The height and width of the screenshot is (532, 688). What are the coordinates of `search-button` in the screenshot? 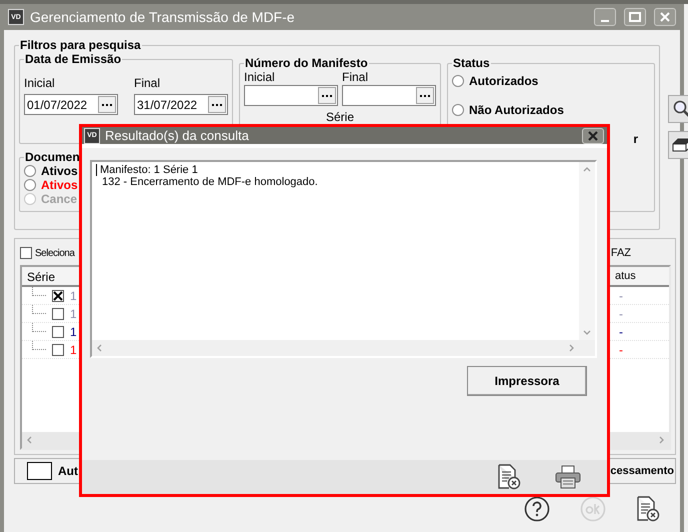 It's located at (678, 109).